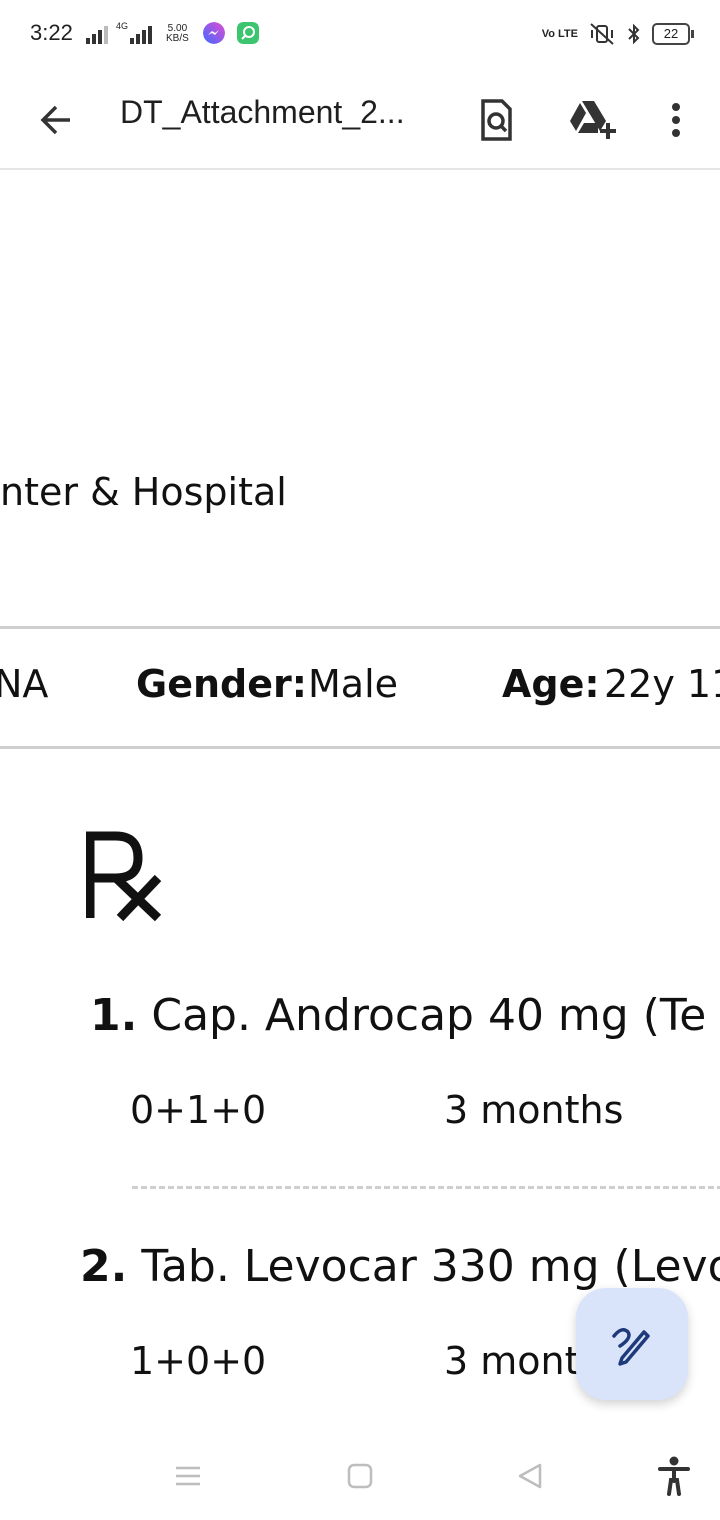  I want to click on recent-apps-button, so click(188, 1476).